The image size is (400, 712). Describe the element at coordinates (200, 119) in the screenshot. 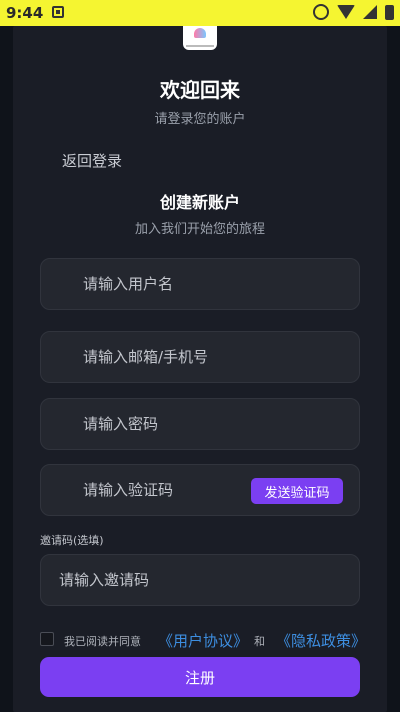

I see `page-subtitle: 请登录您的账户` at that location.